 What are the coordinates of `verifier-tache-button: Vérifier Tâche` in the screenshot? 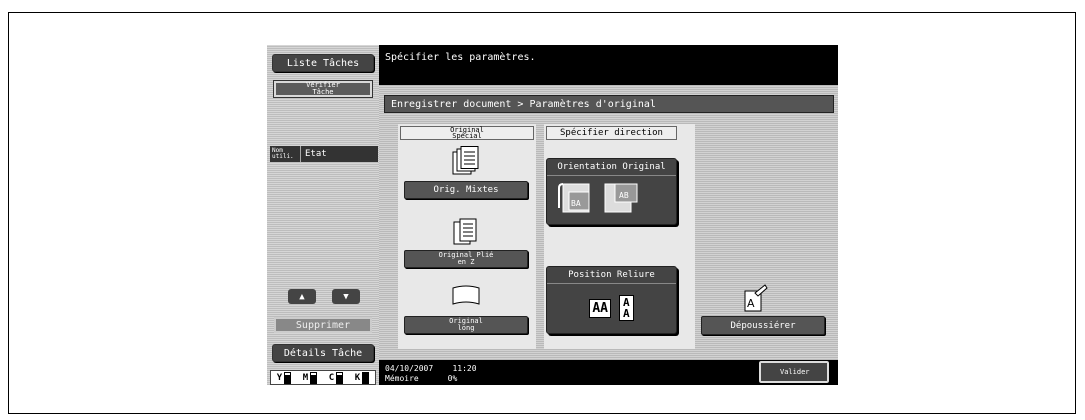 It's located at (323, 89).